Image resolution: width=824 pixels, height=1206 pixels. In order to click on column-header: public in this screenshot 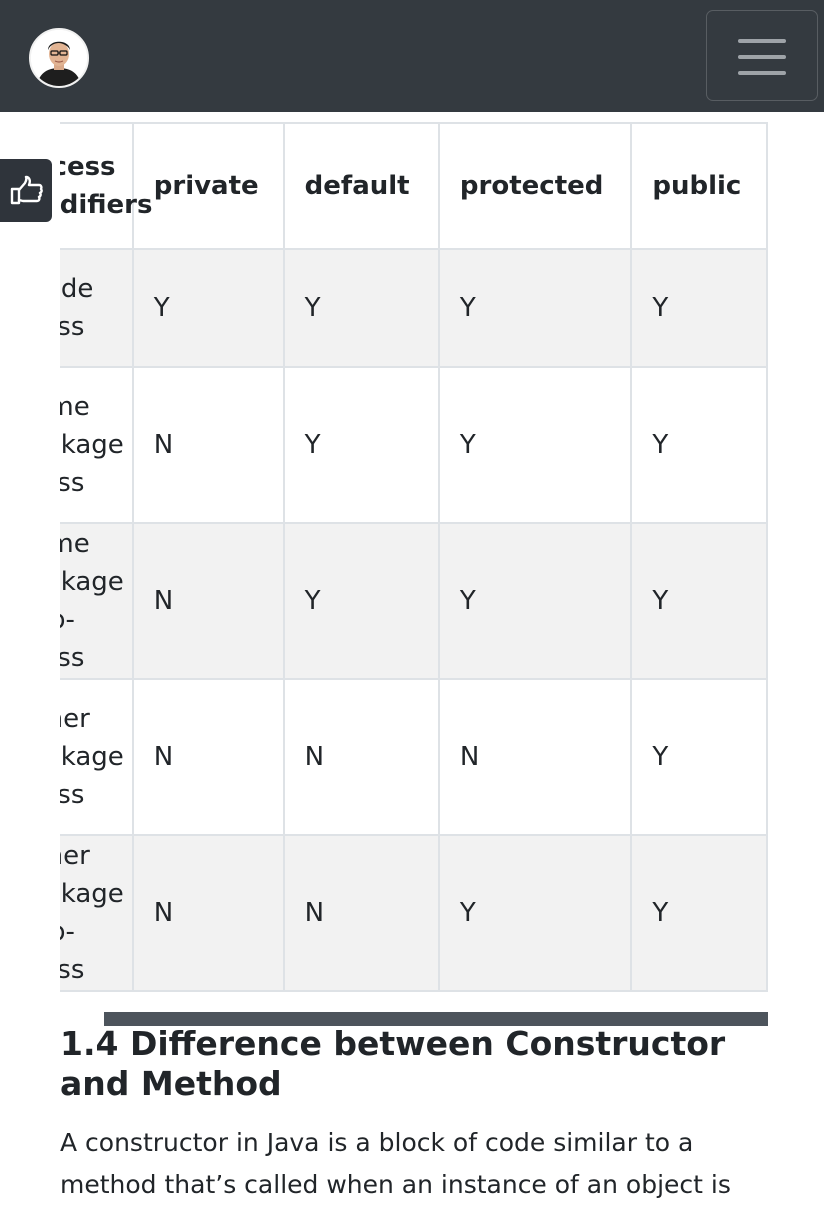, I will do `click(699, 186)`.